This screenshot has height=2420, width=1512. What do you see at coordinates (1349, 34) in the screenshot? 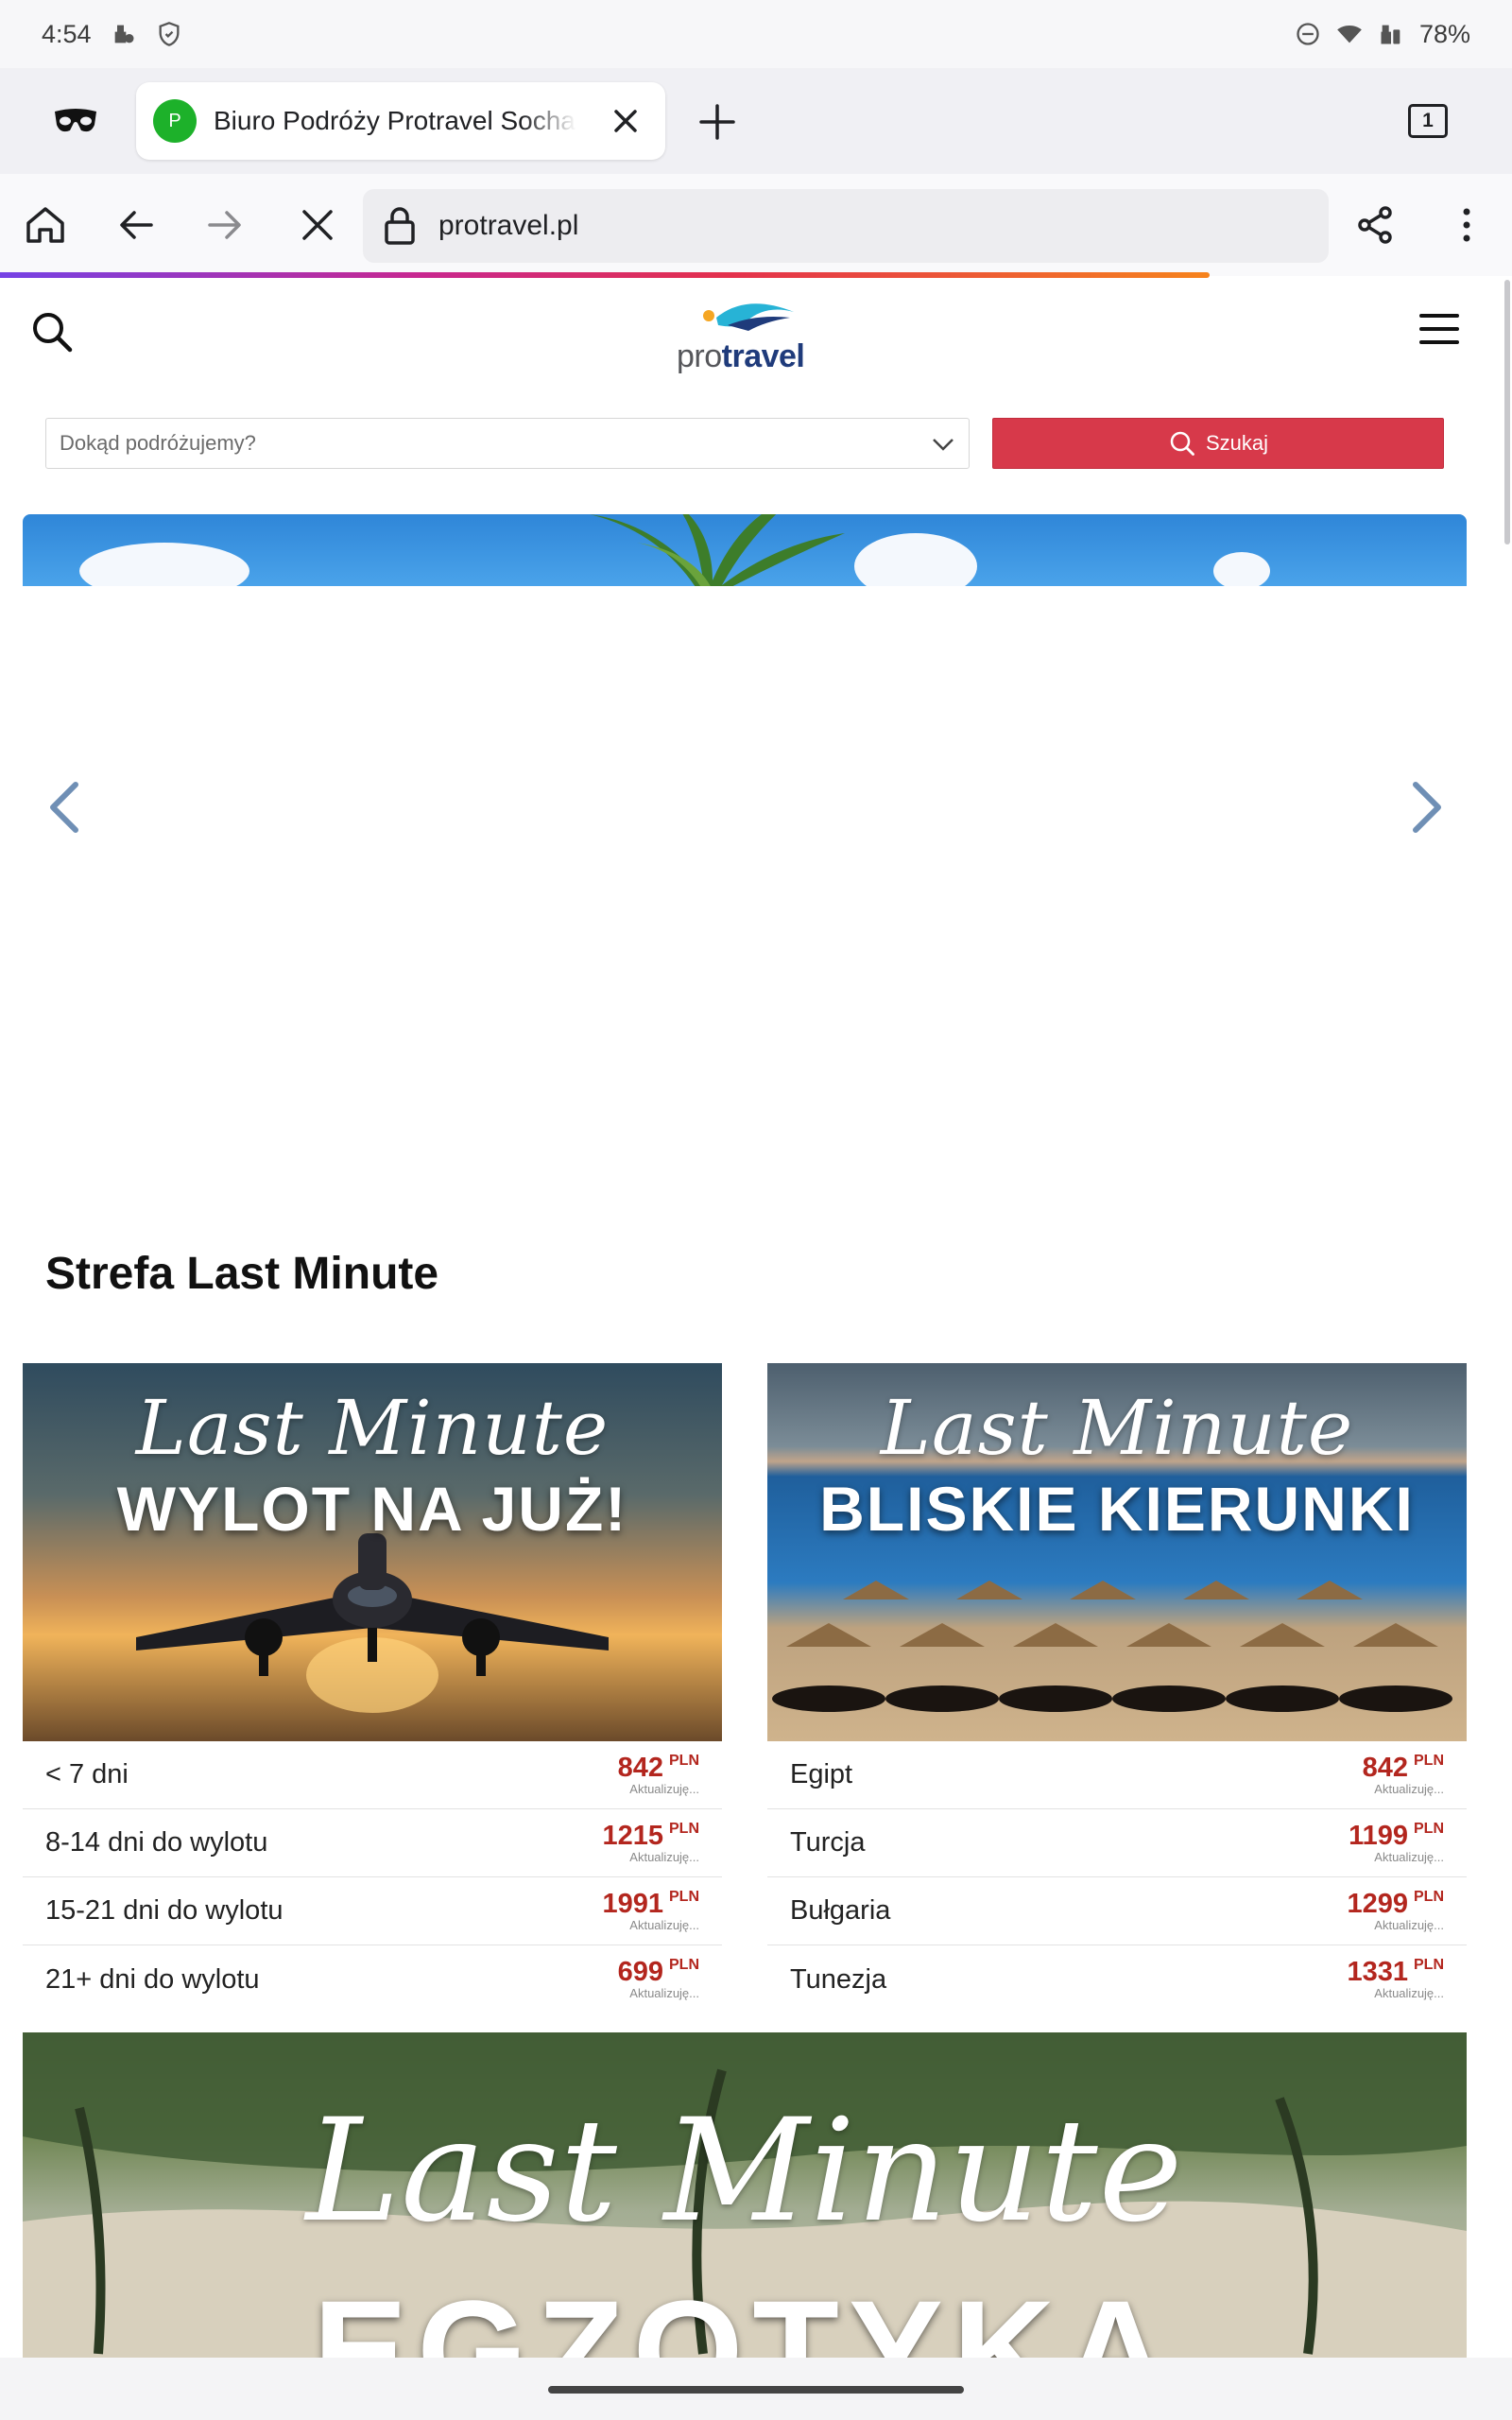
I see `wifi-icon` at bounding box center [1349, 34].